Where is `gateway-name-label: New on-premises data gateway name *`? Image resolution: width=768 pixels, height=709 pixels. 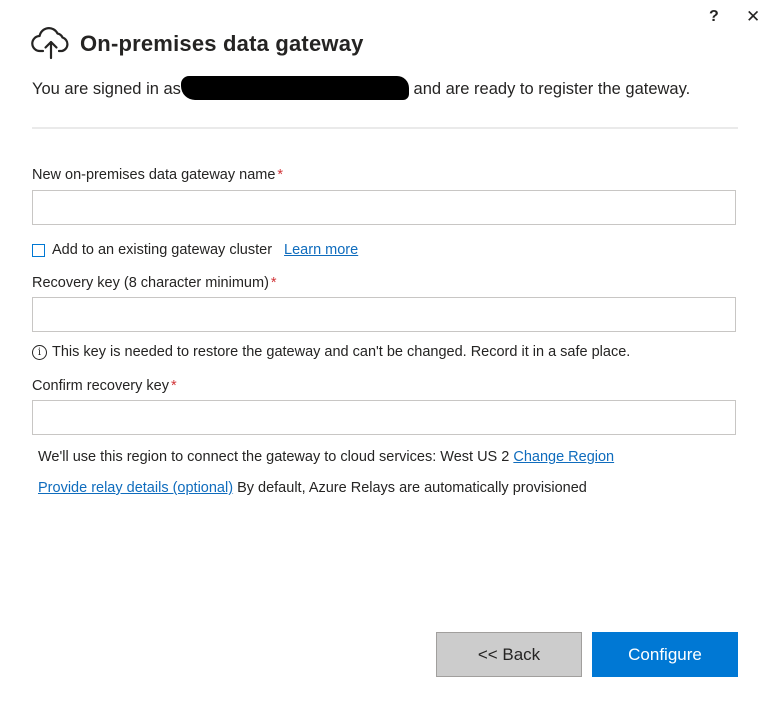
gateway-name-label: New on-premises data gateway name * is located at coordinates (157, 175).